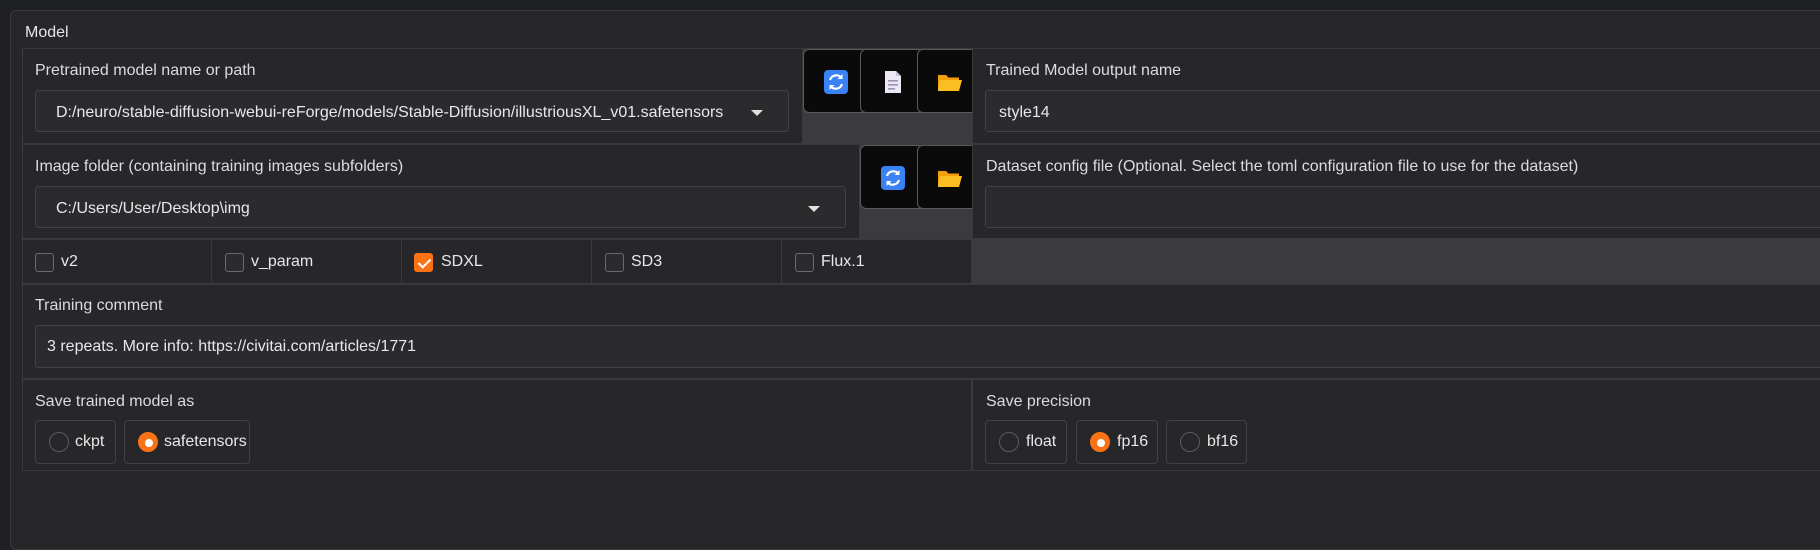 This screenshot has width=1820, height=550. I want to click on v-param-checkbox, so click(234, 262).